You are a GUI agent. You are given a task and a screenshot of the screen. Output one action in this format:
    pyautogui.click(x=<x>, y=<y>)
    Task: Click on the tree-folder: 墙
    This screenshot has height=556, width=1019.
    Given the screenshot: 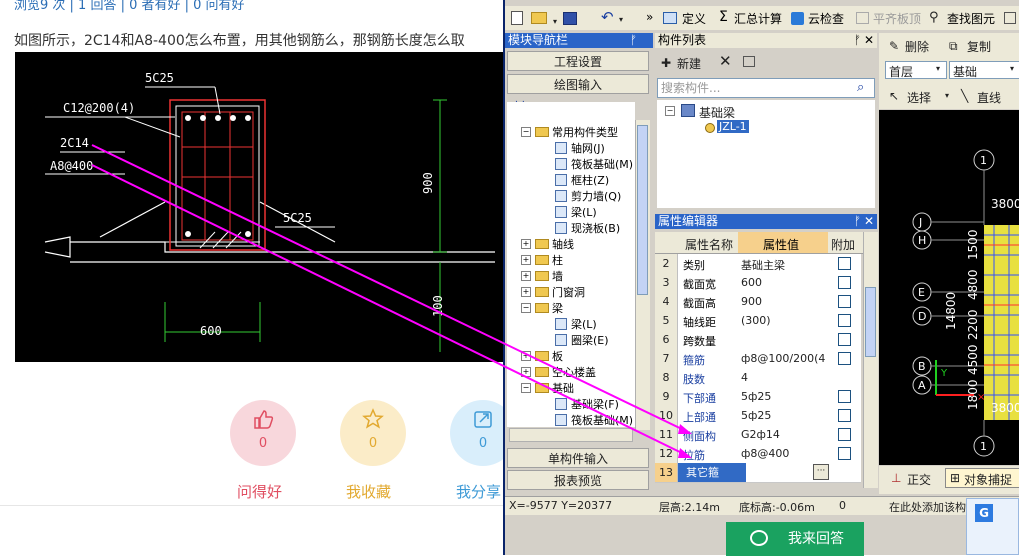 What is the action you would take?
    pyautogui.click(x=549, y=276)
    